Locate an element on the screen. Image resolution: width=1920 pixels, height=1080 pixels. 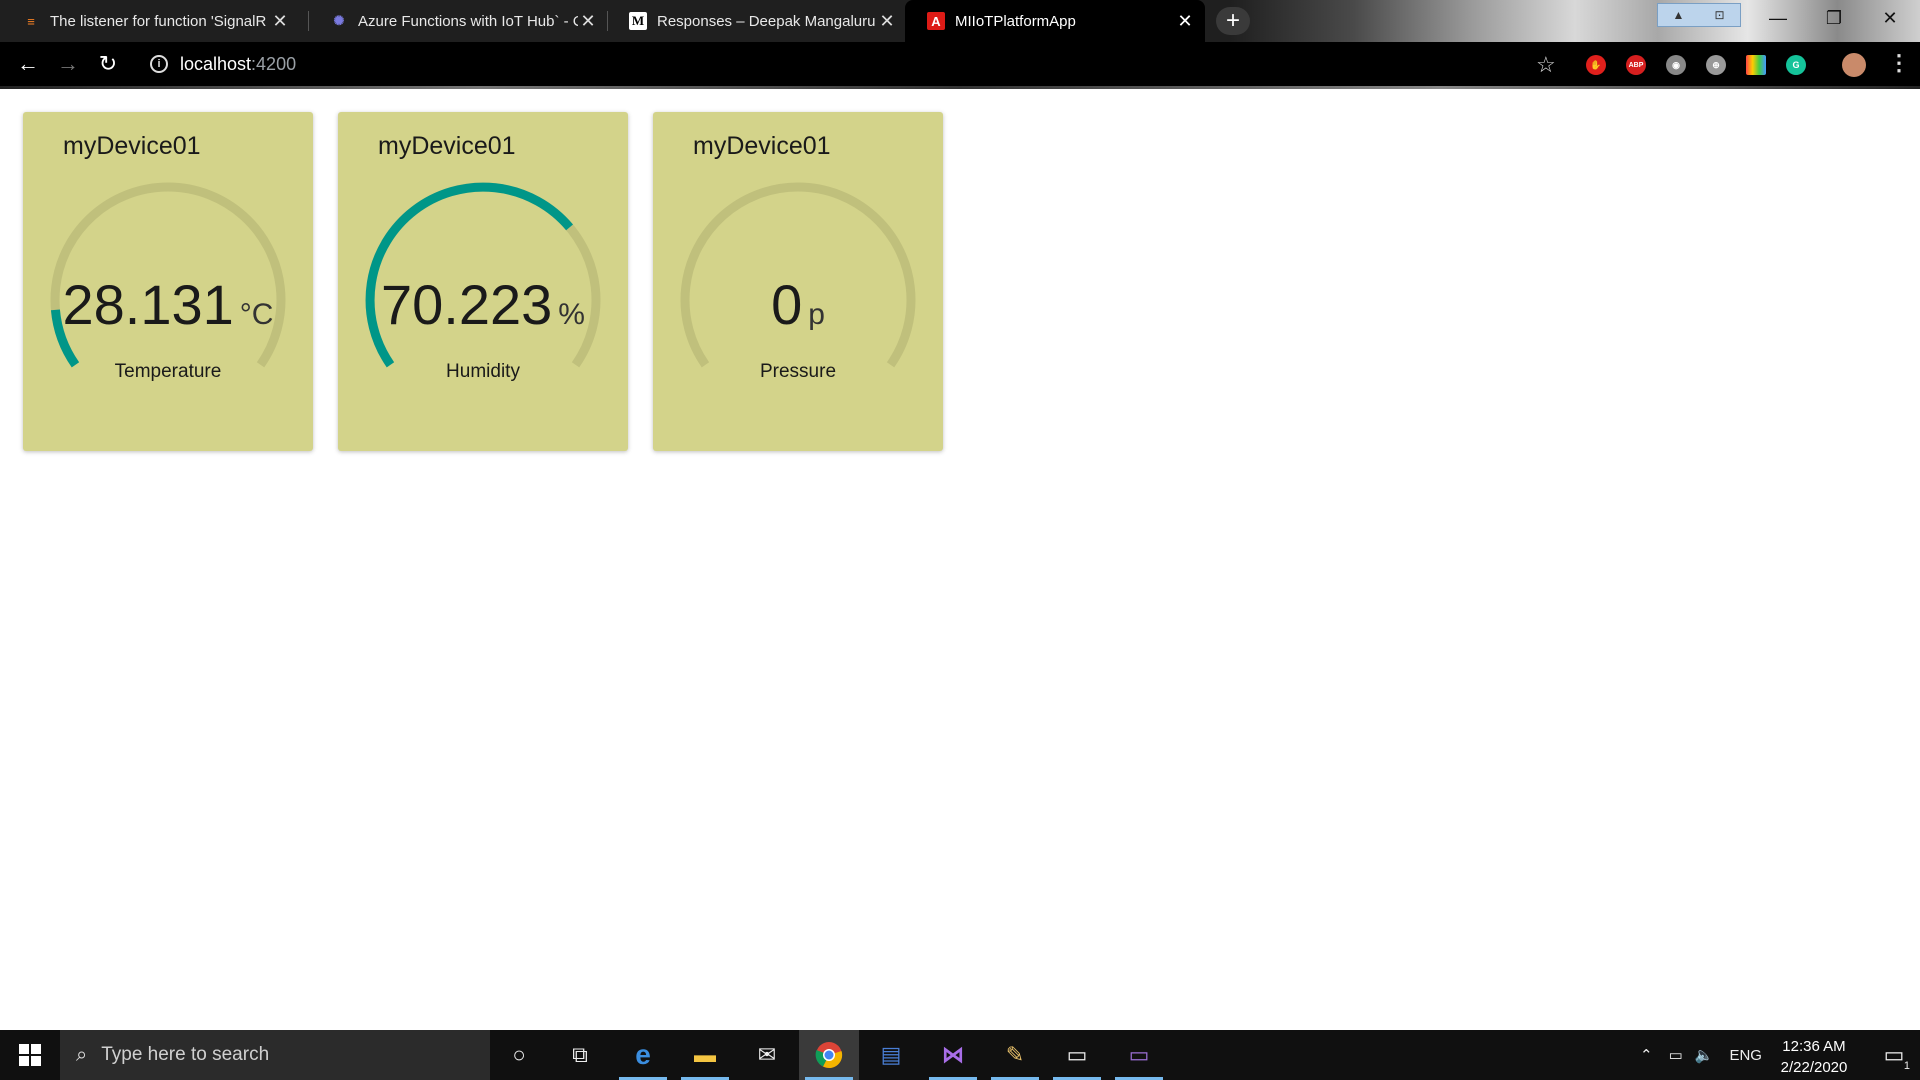
task-view-icon: ⧉ is located at coordinates (580, 1054).